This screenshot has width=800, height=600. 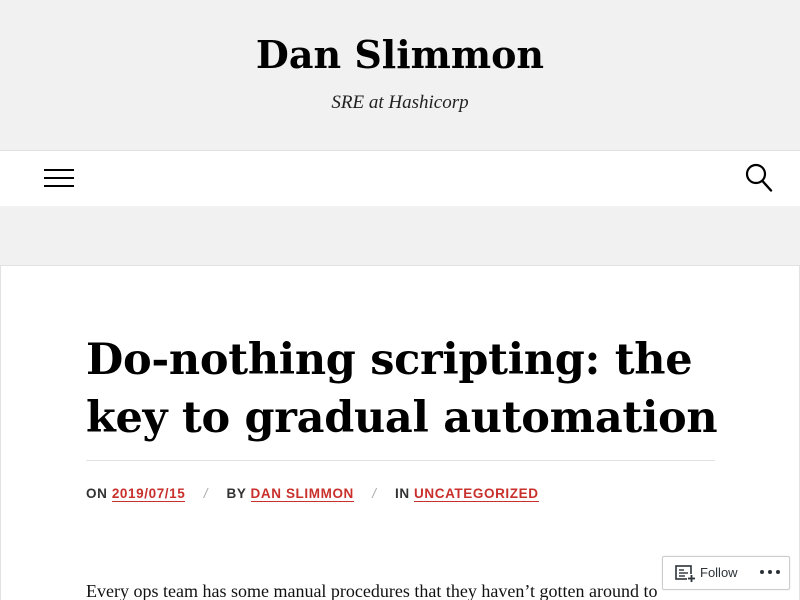 What do you see at coordinates (402, 493) in the screenshot?
I see `meta-in-label: IN` at bounding box center [402, 493].